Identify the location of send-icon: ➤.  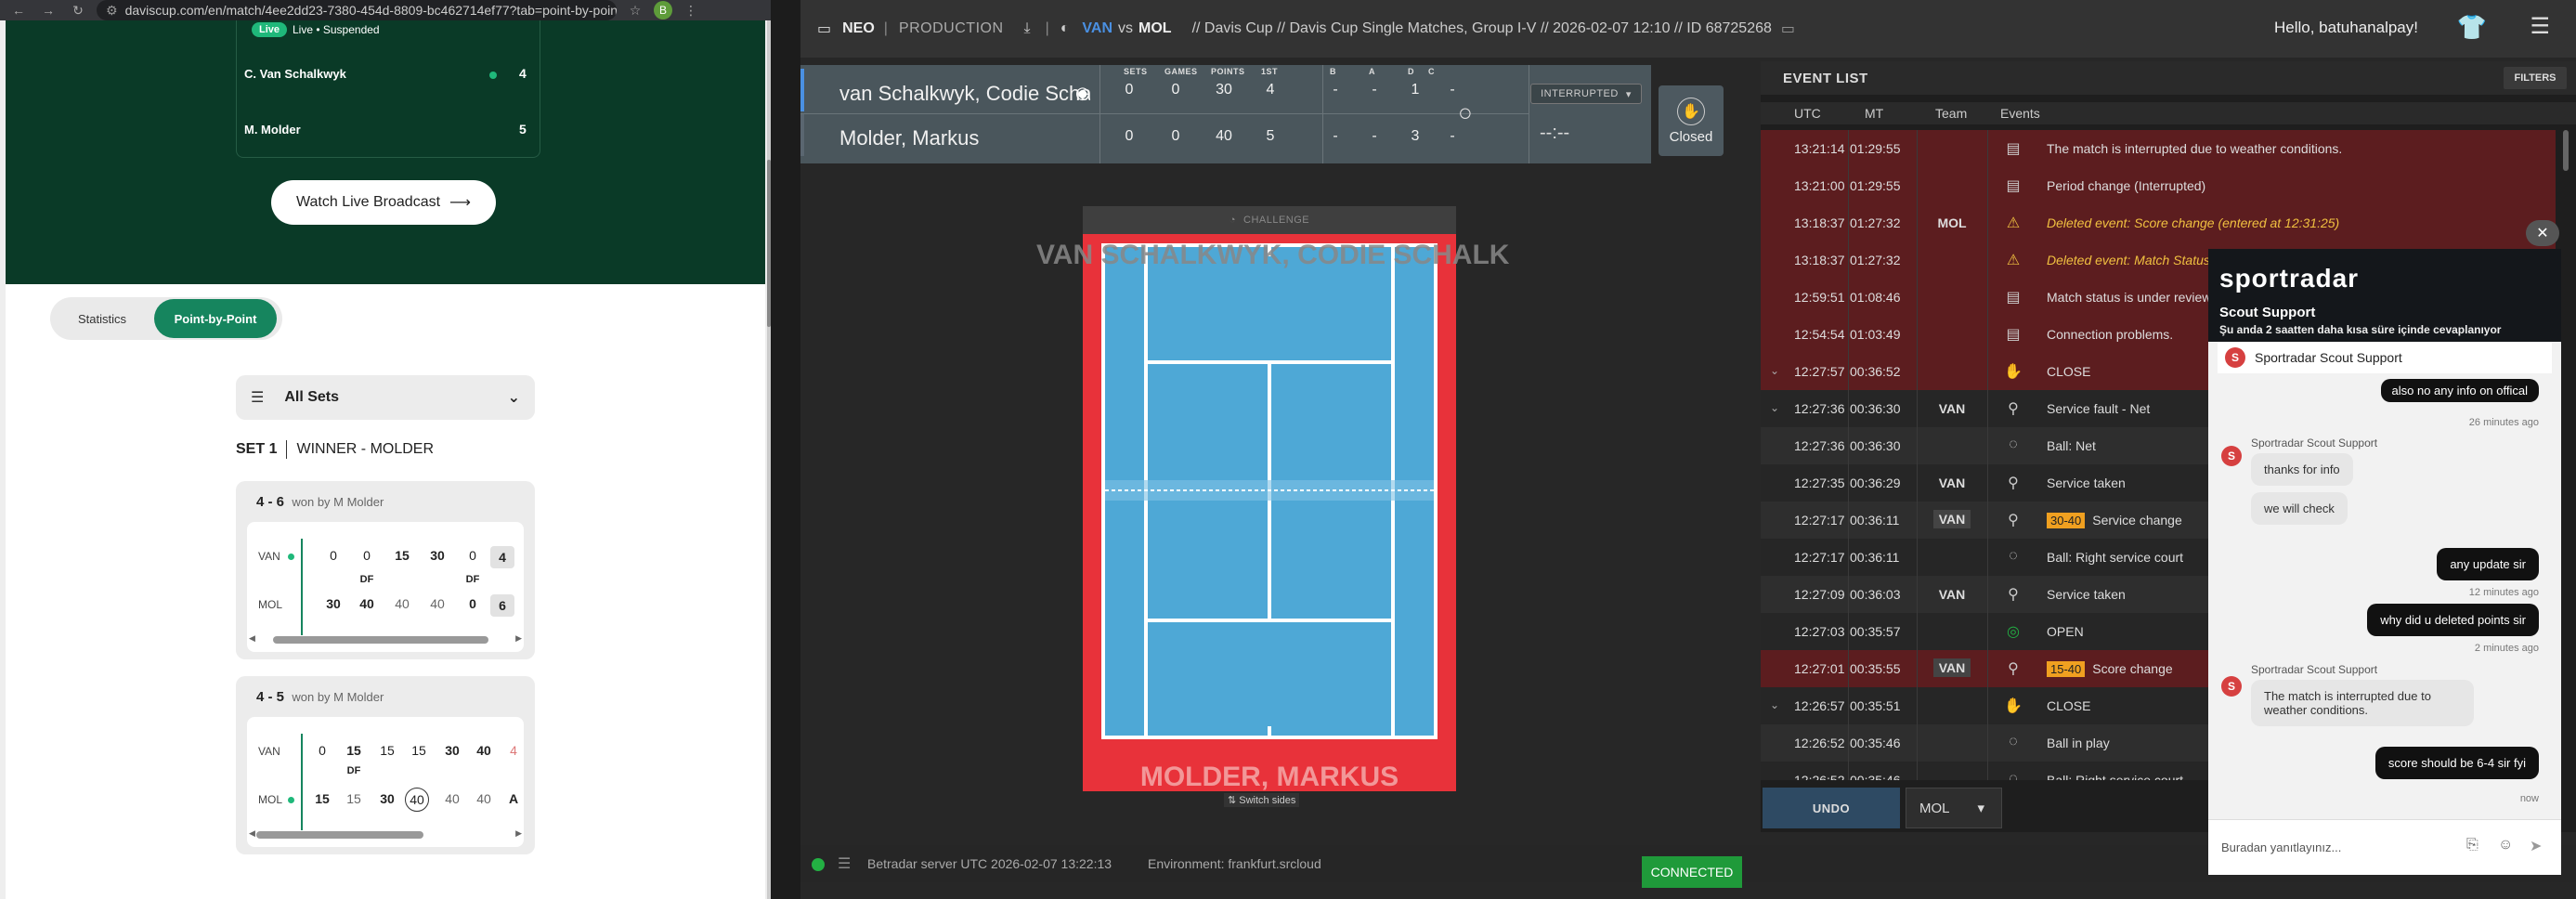
(2536, 846).